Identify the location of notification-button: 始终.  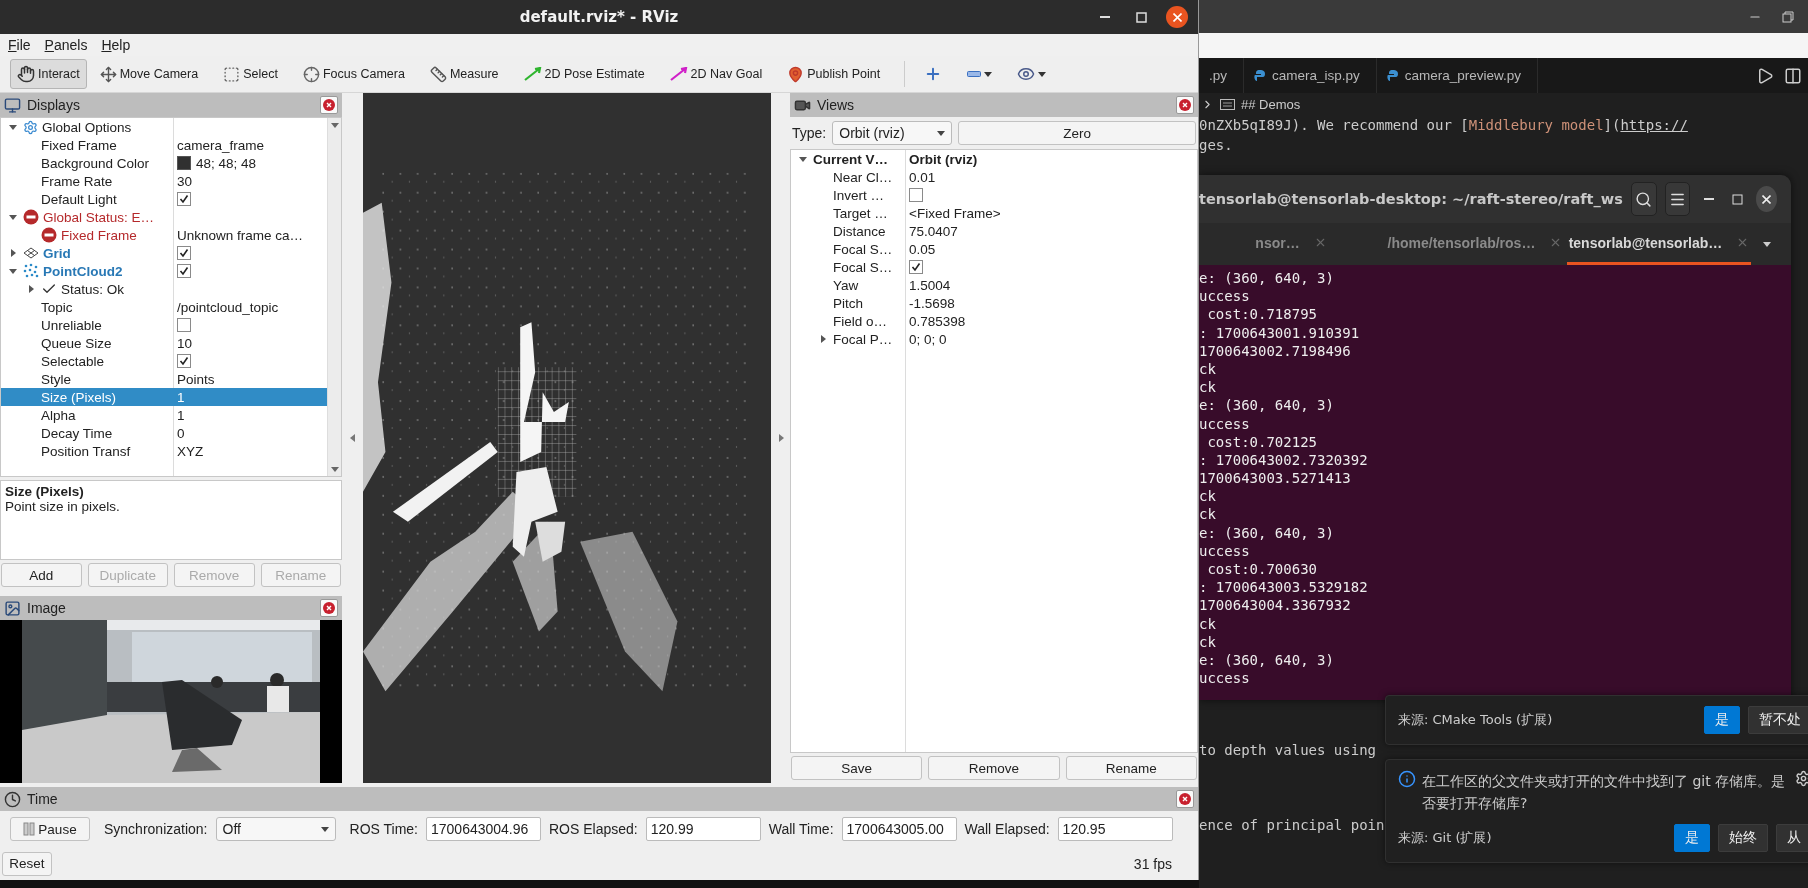
(1743, 838).